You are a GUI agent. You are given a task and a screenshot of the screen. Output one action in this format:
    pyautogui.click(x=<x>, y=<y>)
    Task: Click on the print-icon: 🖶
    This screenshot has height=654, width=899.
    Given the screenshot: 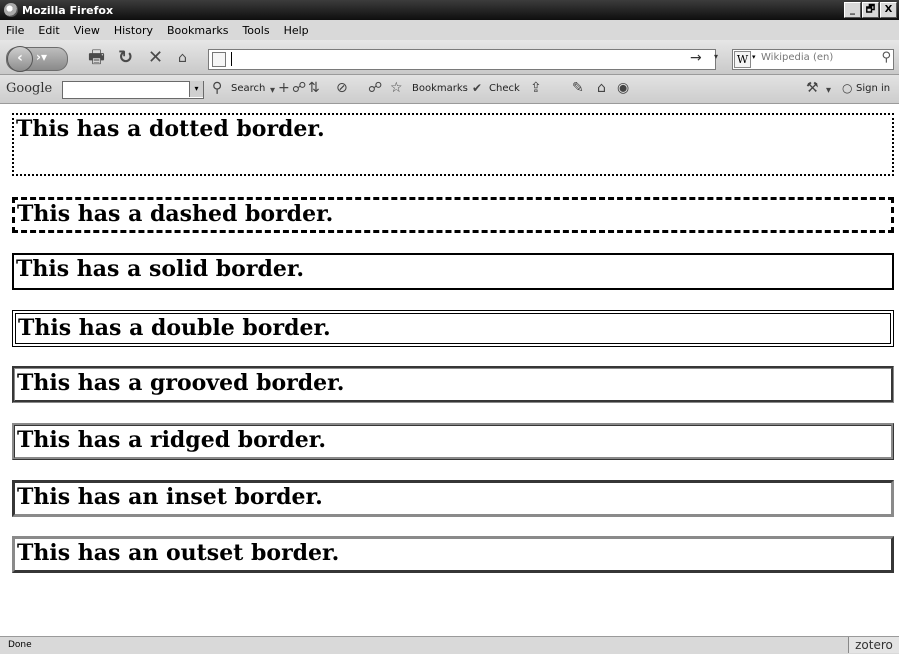 What is the action you would take?
    pyautogui.click(x=96, y=58)
    